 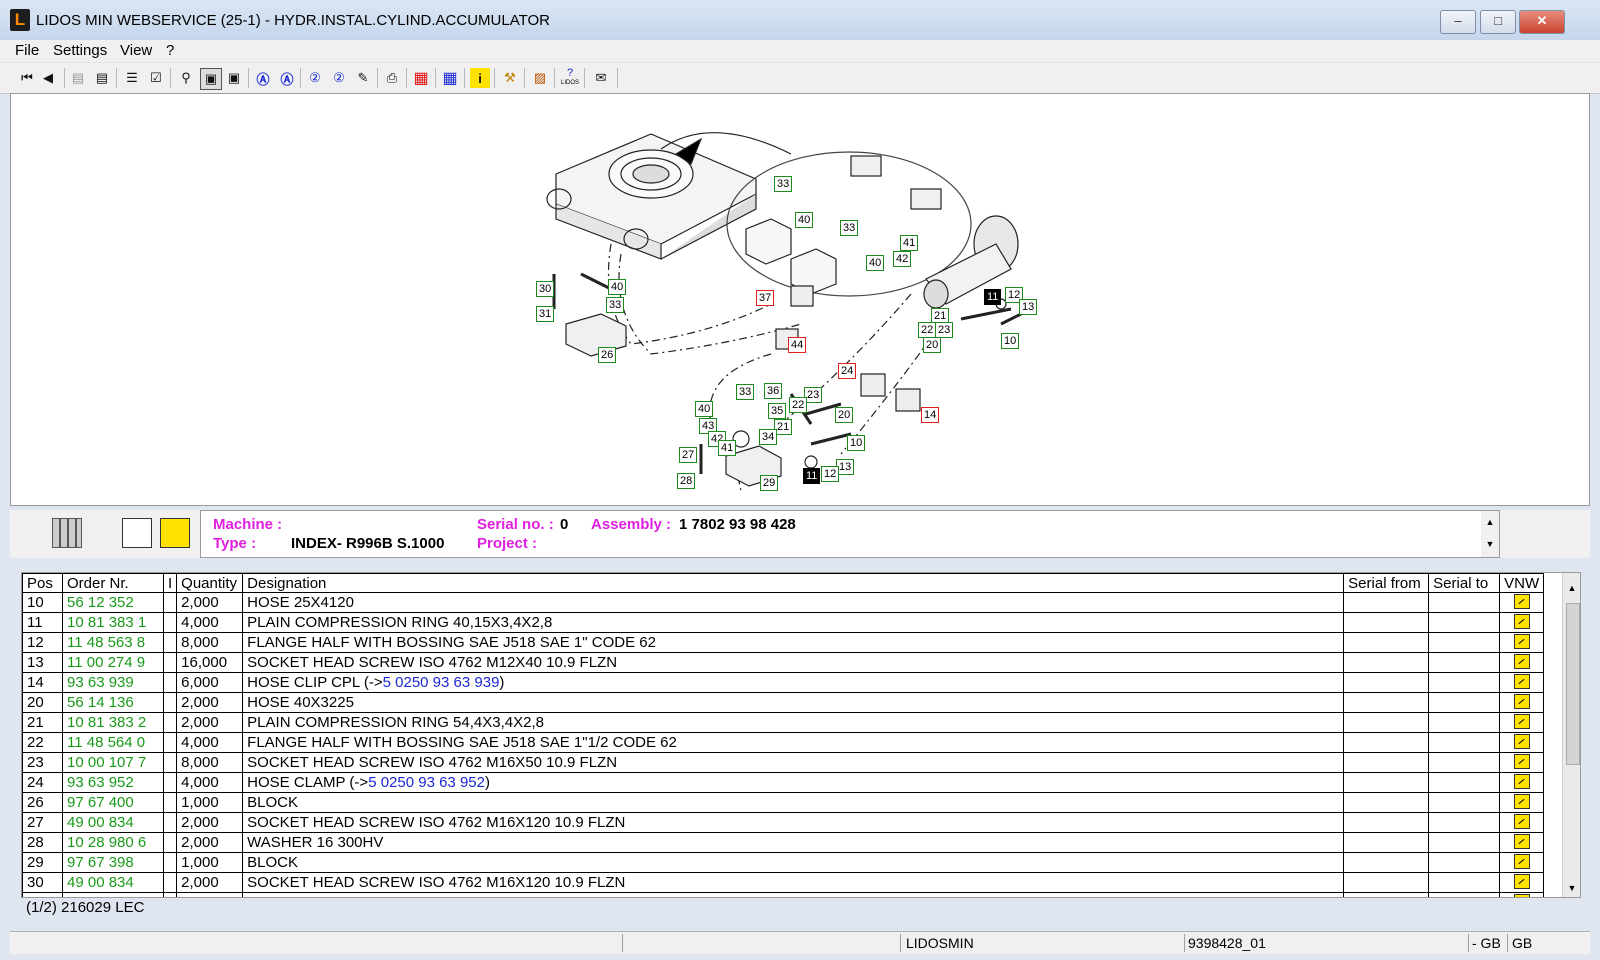 I want to click on pos-cell: 11, so click(x=42, y=622).